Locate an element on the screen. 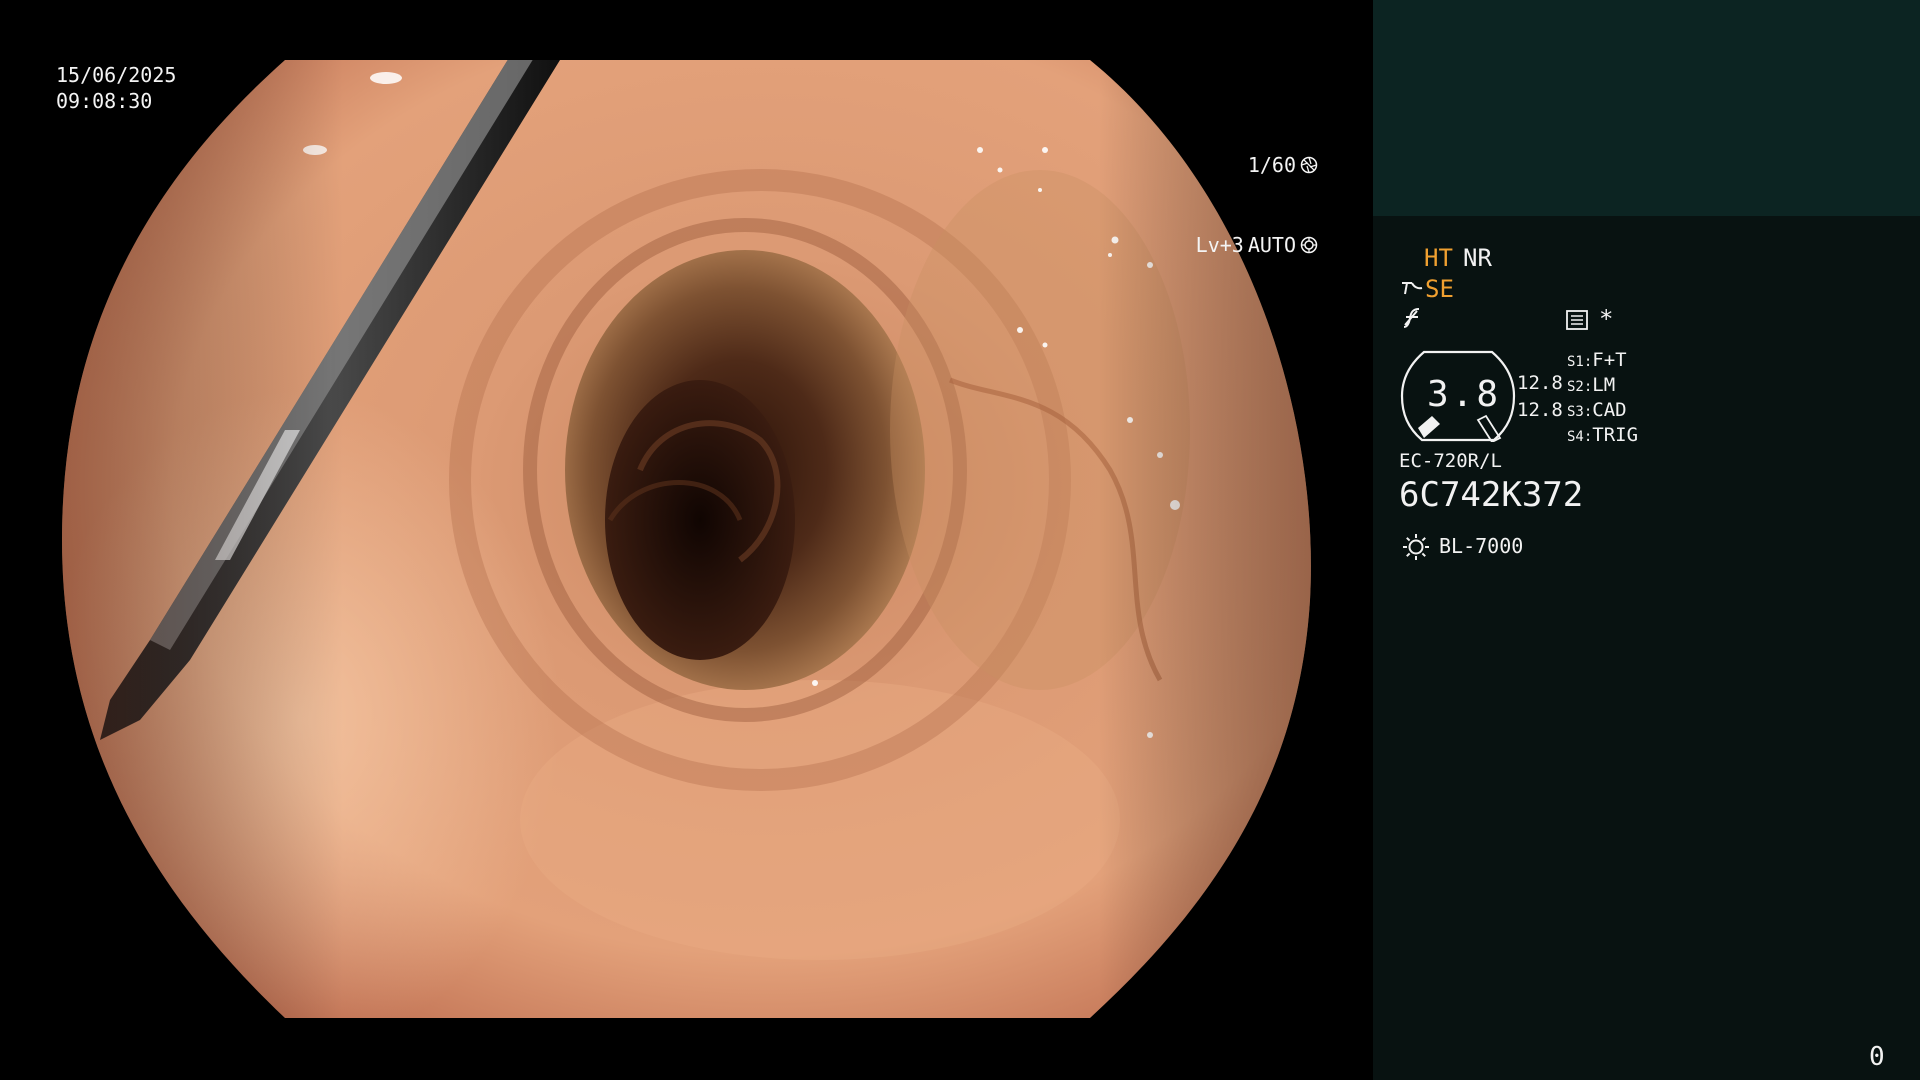 This screenshot has width=1920, height=1080. aperture-icon is located at coordinates (1309, 165).